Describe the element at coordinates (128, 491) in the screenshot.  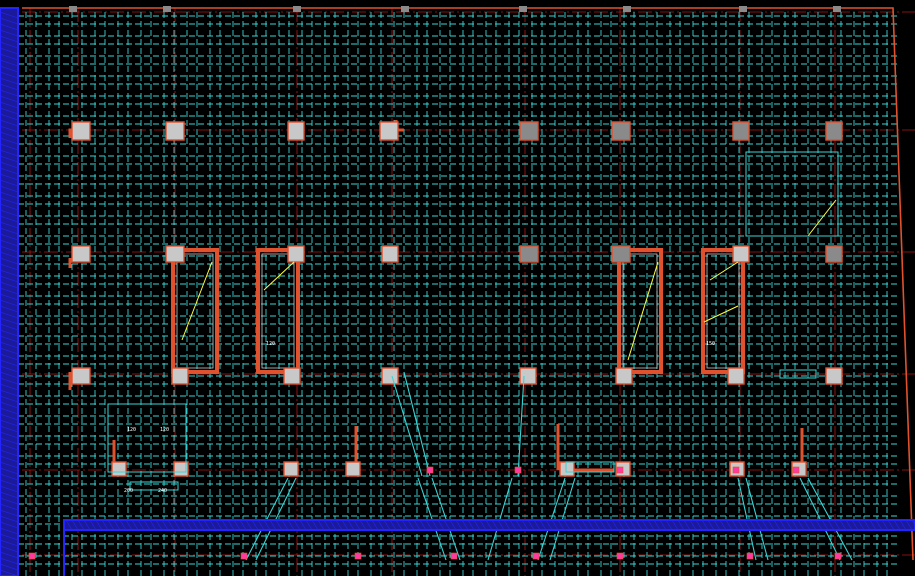
I see `dimension-label: 200` at that location.